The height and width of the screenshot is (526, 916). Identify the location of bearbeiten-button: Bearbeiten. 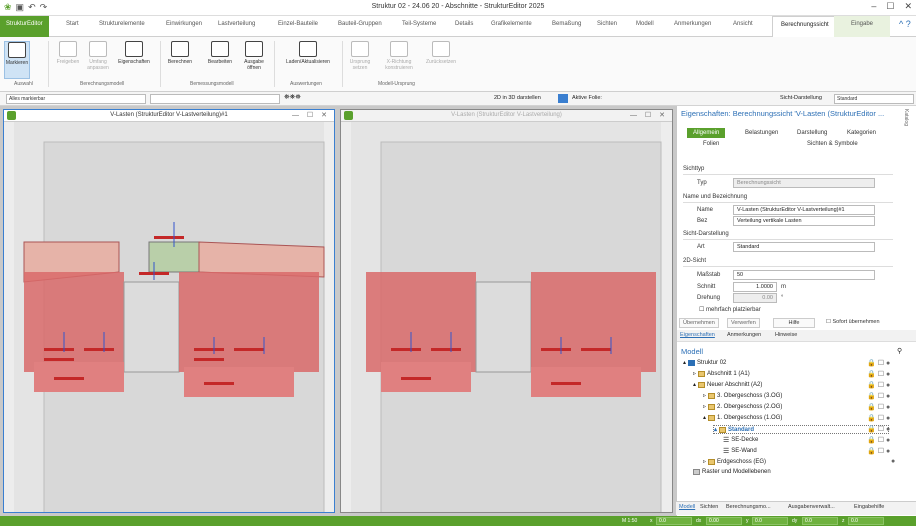
(220, 53).